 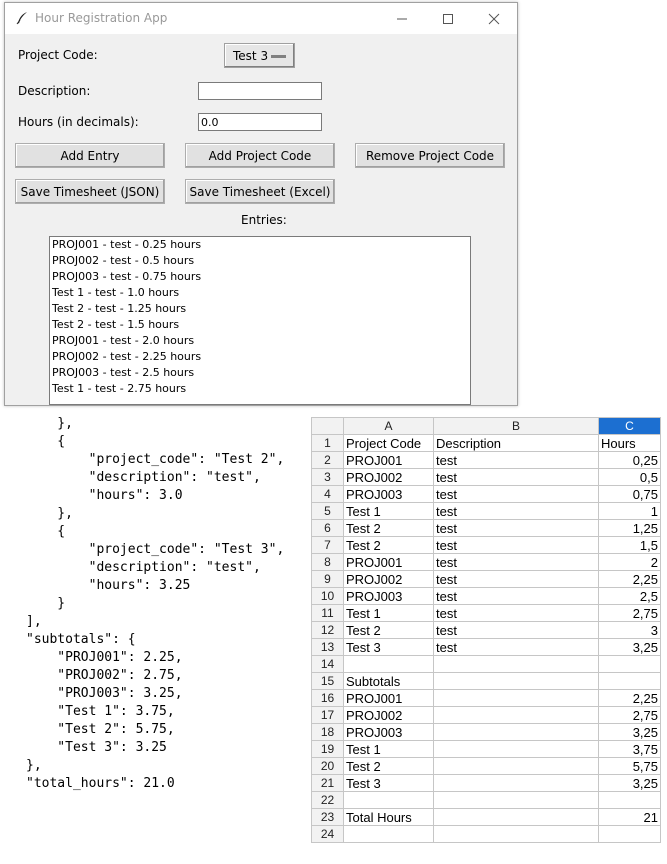 What do you see at coordinates (402, 18) in the screenshot?
I see `minimize-button` at bounding box center [402, 18].